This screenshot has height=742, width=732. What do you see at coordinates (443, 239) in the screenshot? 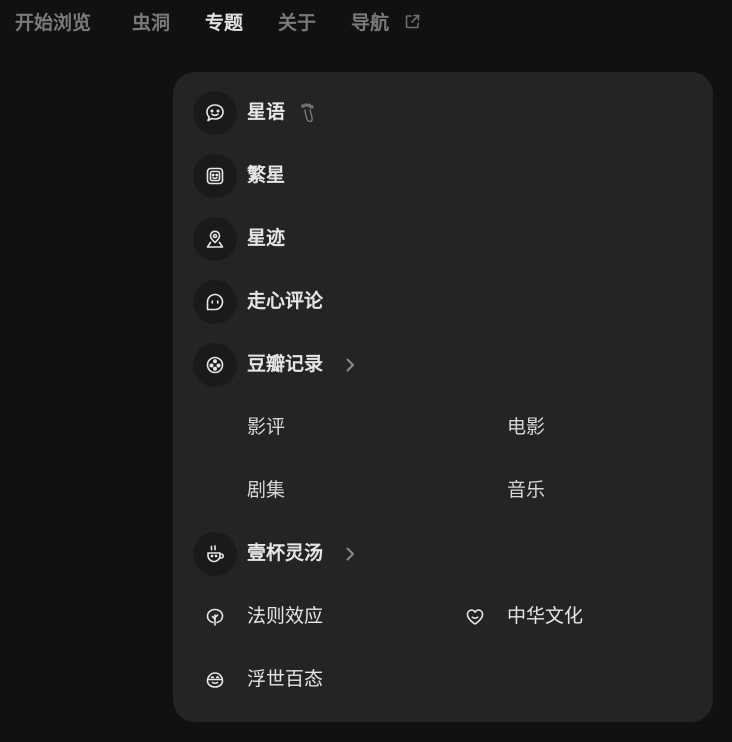
I see `menu-item-xingji: 星迹` at bounding box center [443, 239].